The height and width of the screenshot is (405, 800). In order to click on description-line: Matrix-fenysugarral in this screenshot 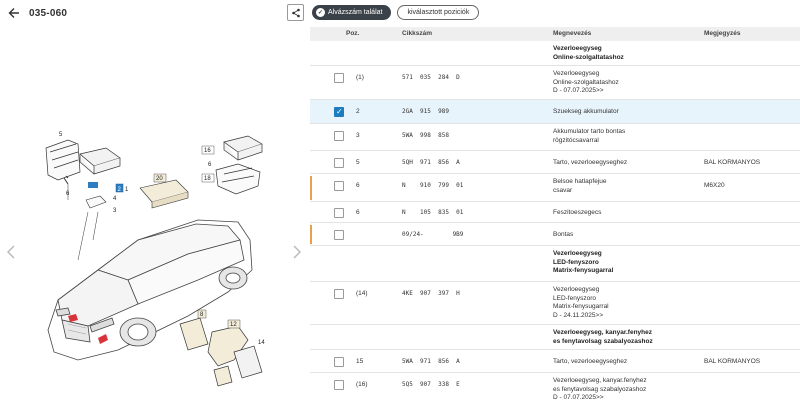, I will do `click(583, 270)`.